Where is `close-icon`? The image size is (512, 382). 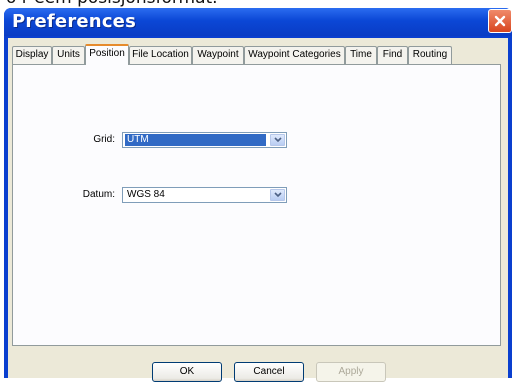 close-icon is located at coordinates (500, 21).